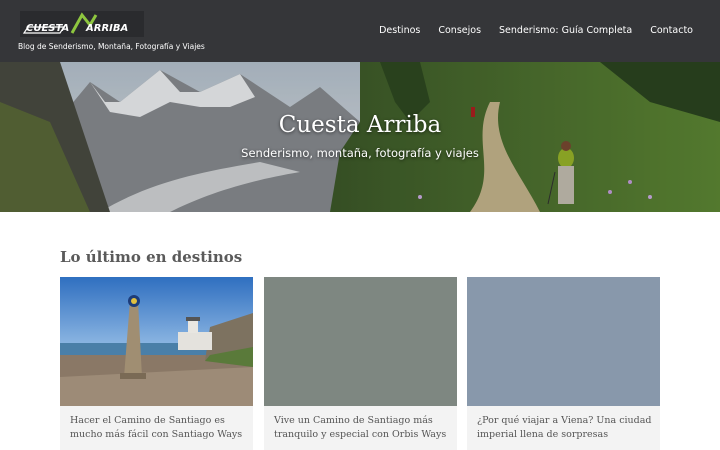 This screenshot has height=450, width=720. What do you see at coordinates (47, 28) in the screenshot?
I see `svg-text: CUESTA` at bounding box center [47, 28].